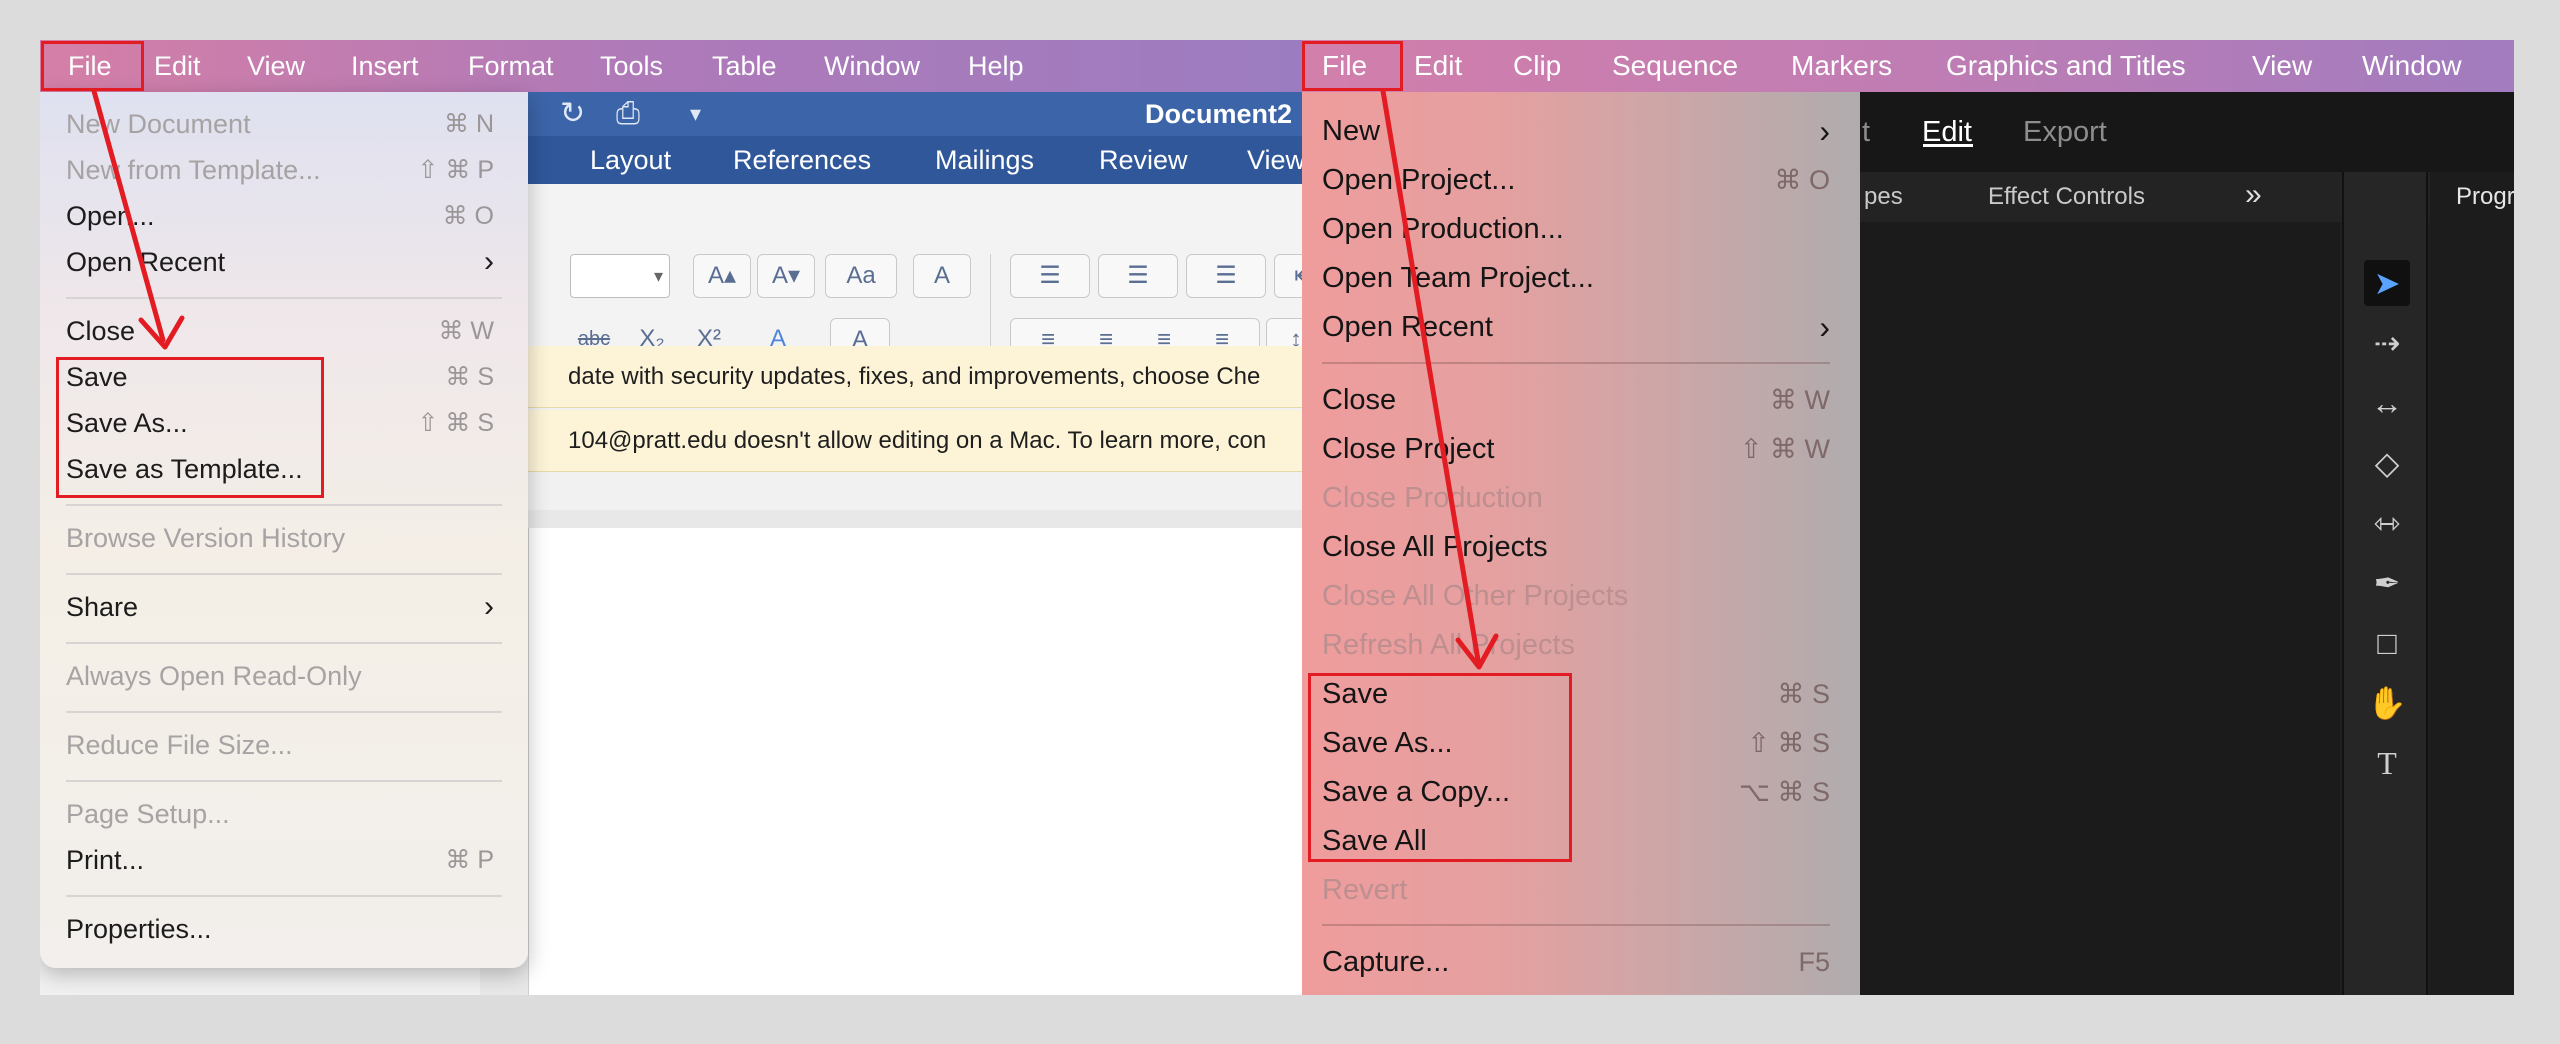  Describe the element at coordinates (1576, 131) in the screenshot. I see `menu-item-new: New ›` at that location.